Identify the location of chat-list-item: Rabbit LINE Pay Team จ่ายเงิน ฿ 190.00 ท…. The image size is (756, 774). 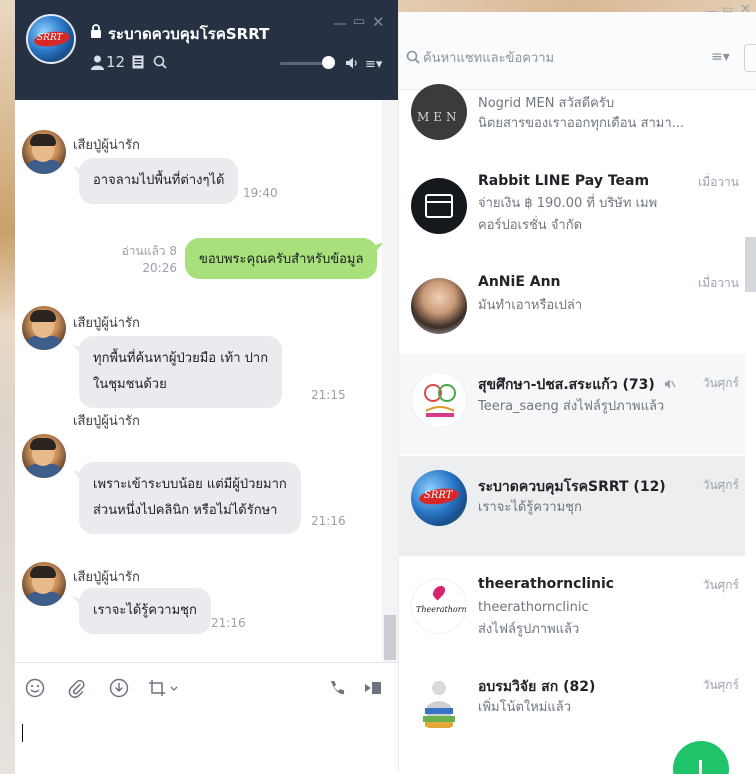
(572, 206).